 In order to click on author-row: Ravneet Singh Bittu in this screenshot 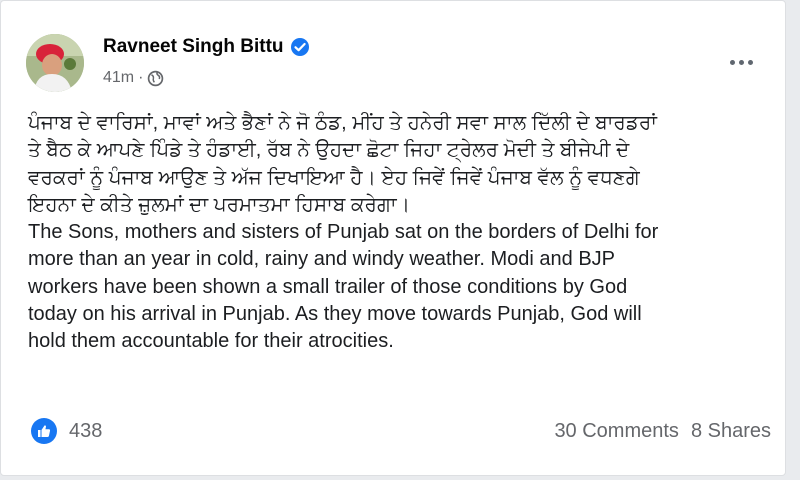, I will do `click(206, 47)`.